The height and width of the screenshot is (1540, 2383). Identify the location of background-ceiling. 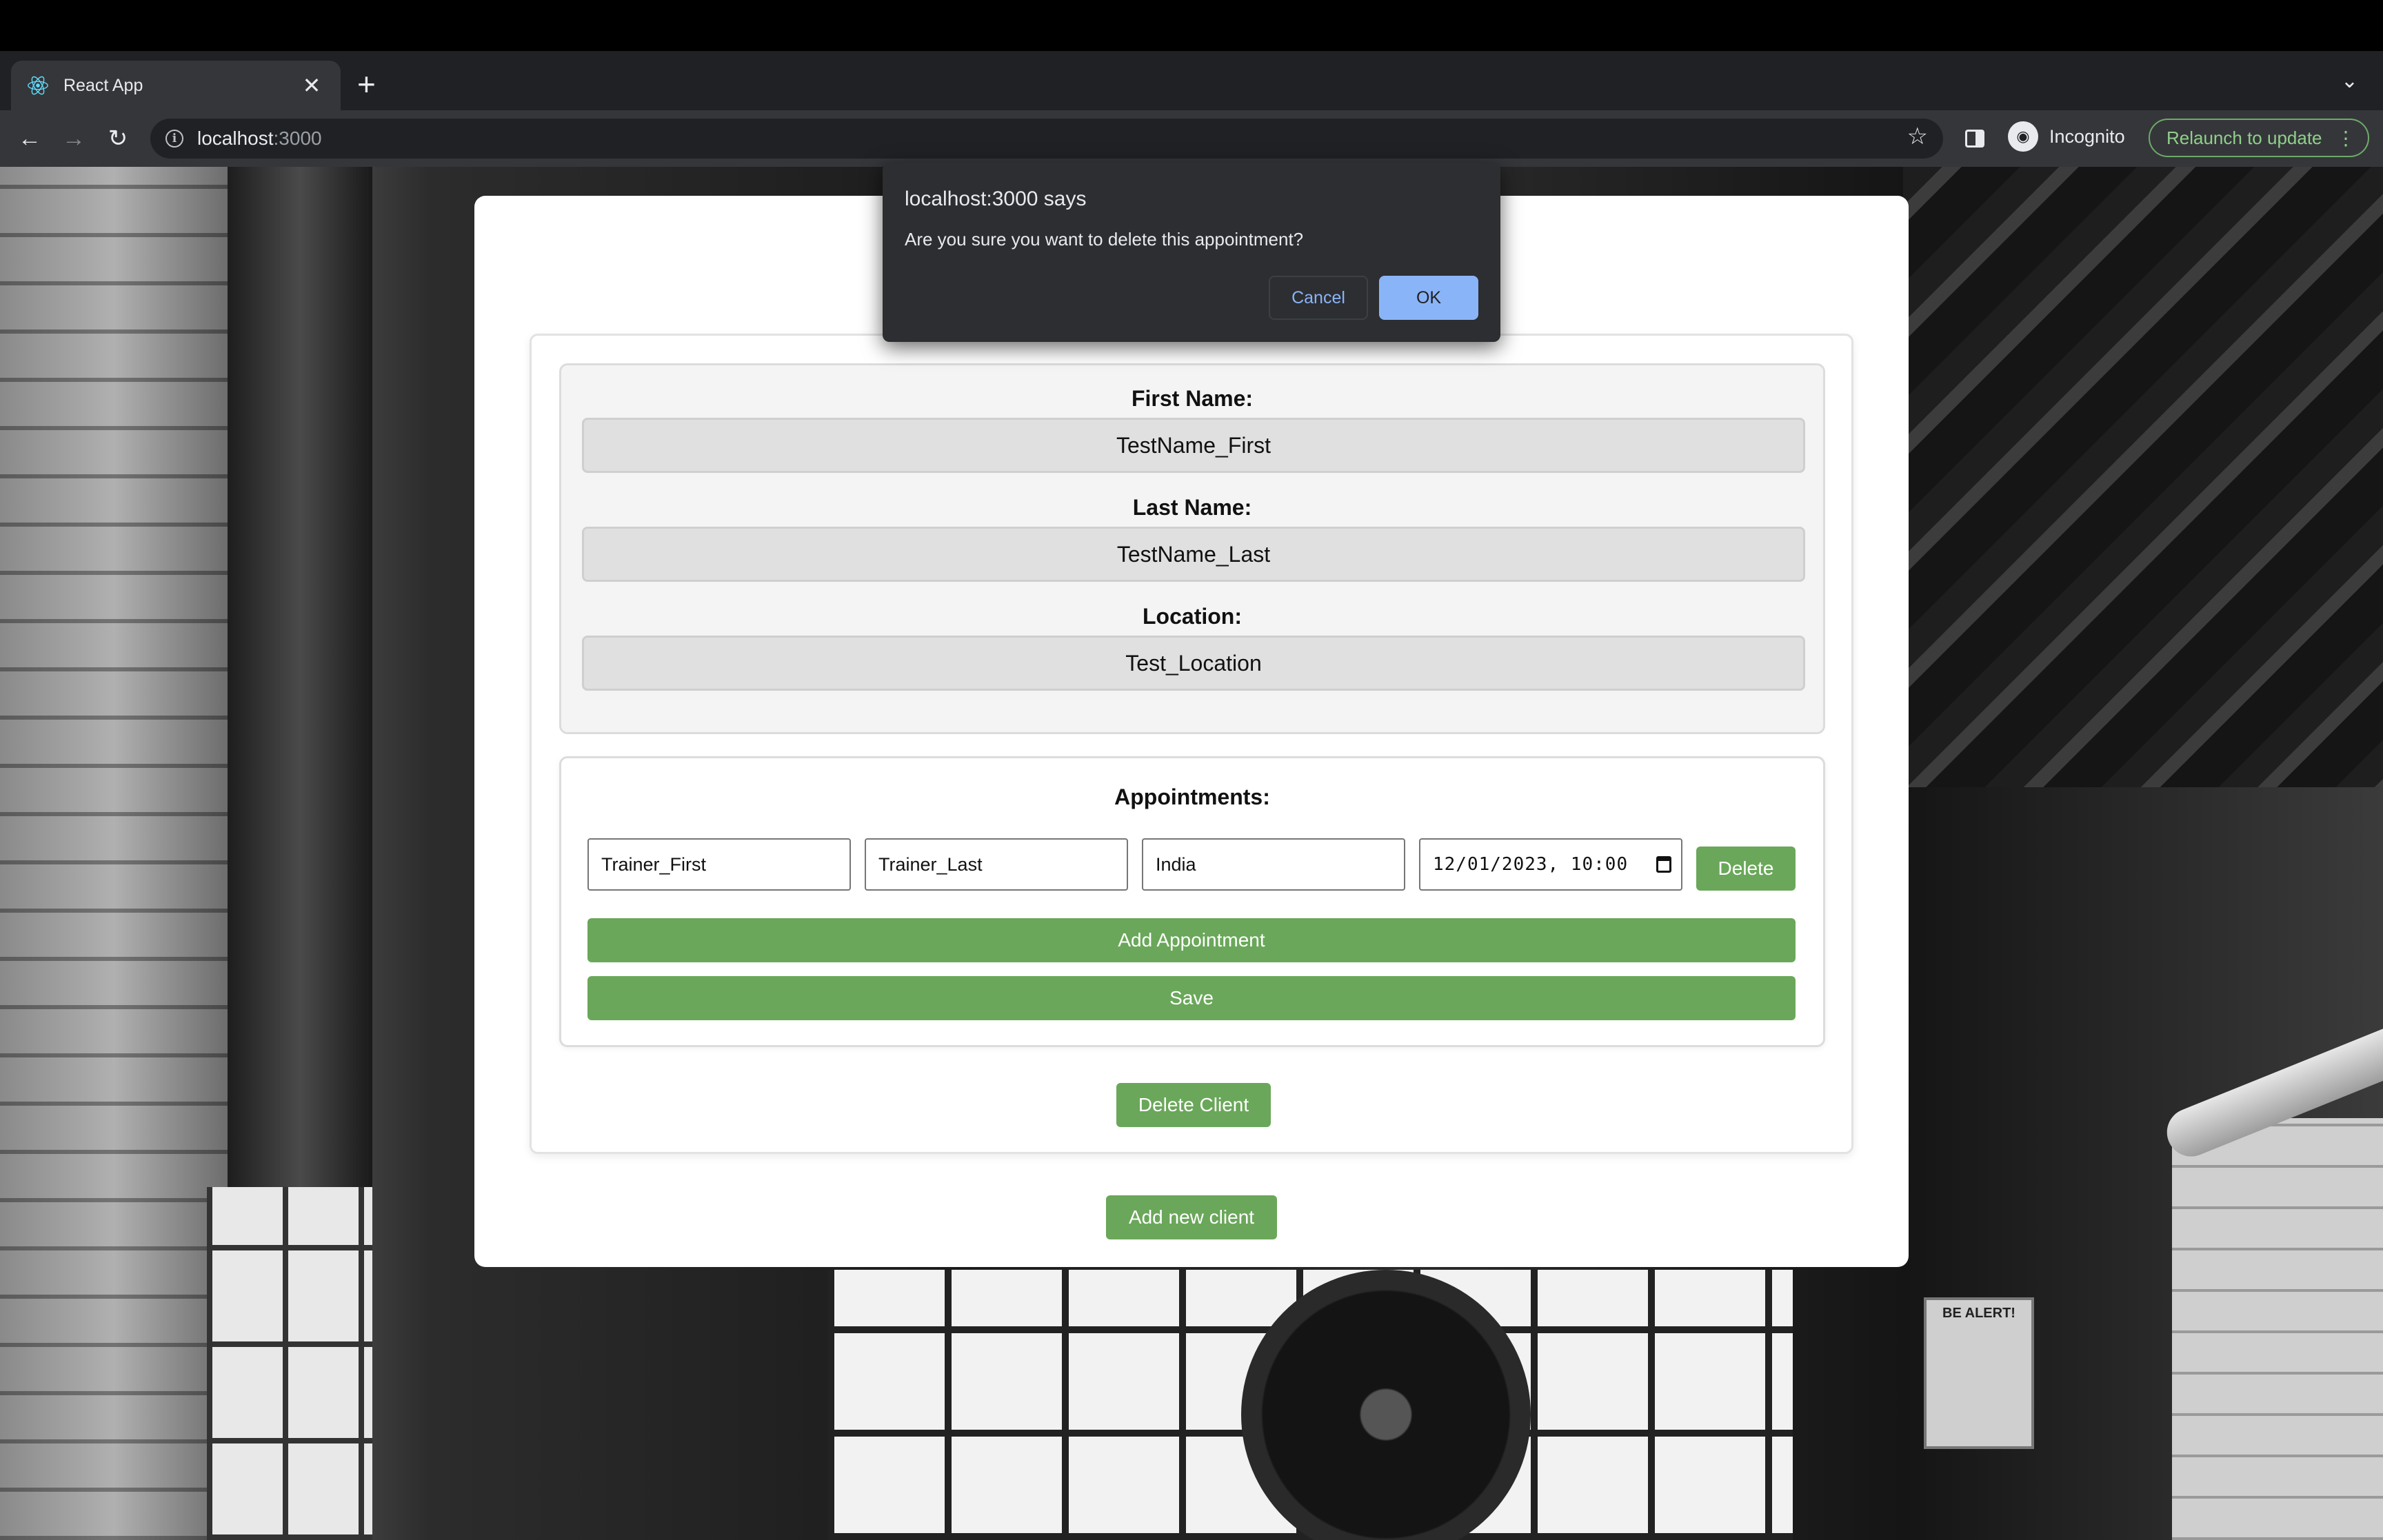
(2143, 477).